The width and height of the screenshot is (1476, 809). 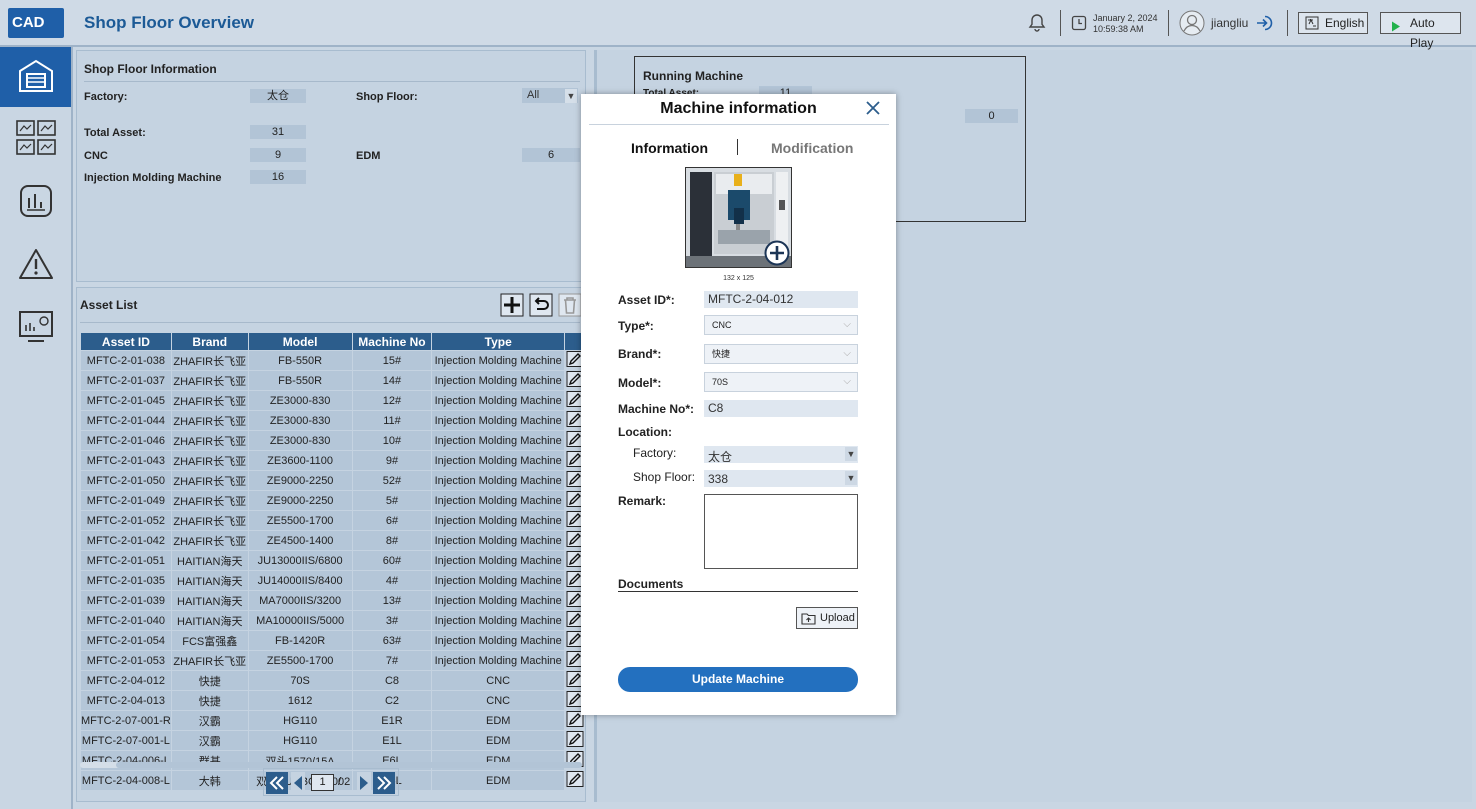 I want to click on autoplay-button: Auto Play, so click(x=1420, y=31).